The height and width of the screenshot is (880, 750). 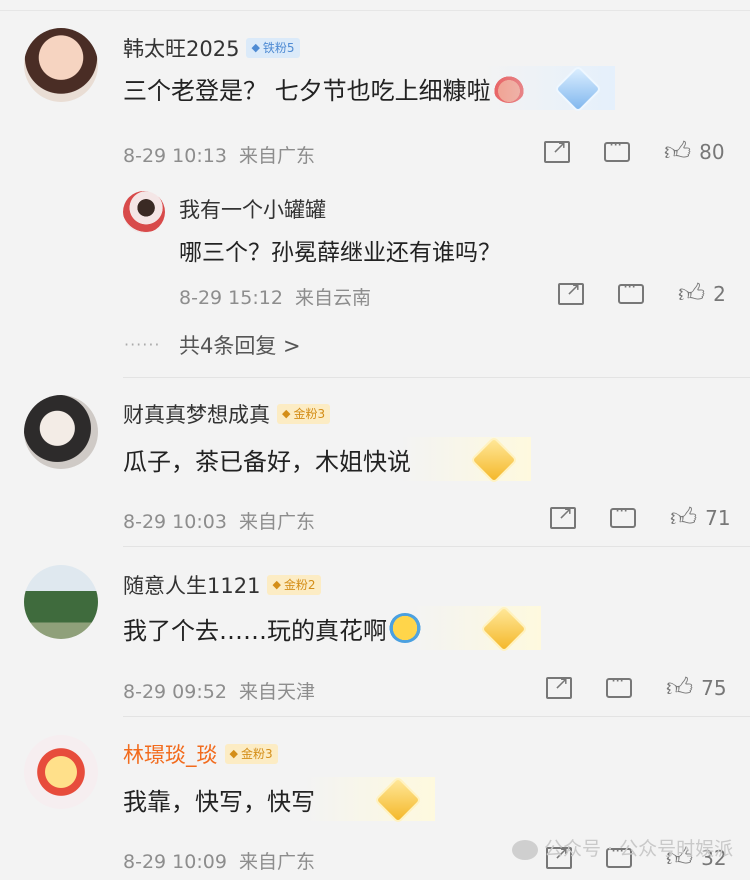 What do you see at coordinates (299, 585) in the screenshot?
I see `badge-label: 金粉2` at bounding box center [299, 585].